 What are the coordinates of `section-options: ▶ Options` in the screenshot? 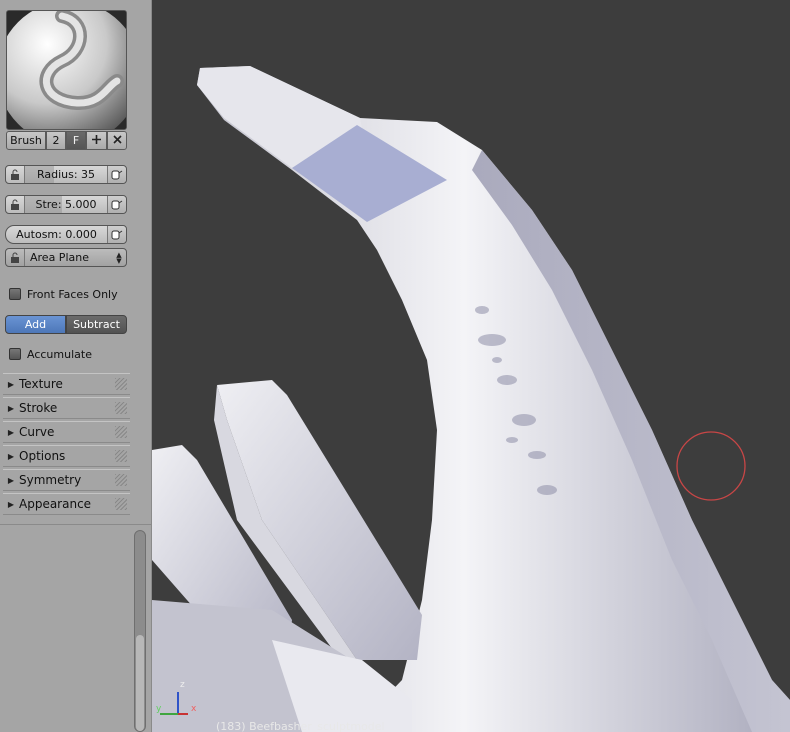 It's located at (66, 456).